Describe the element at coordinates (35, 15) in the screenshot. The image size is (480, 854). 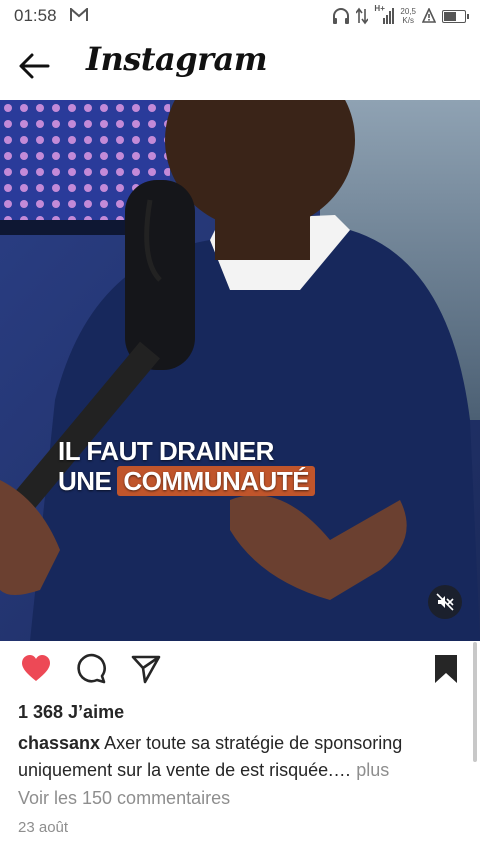
I see `status-time: 01:58` at that location.